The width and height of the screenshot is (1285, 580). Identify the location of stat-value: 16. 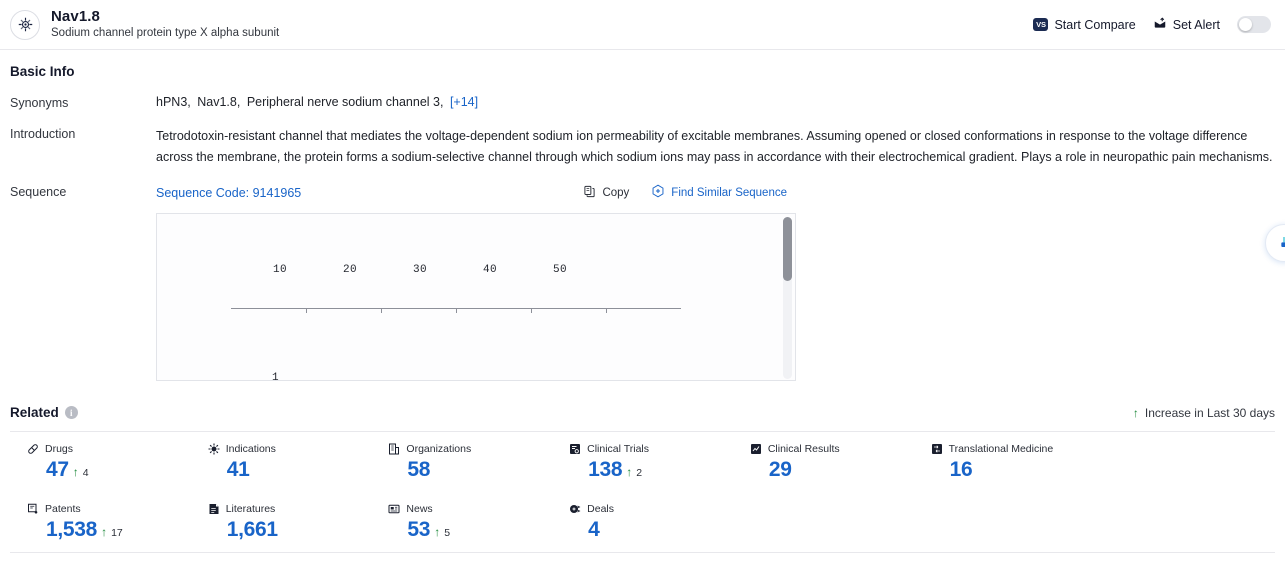
(961, 469).